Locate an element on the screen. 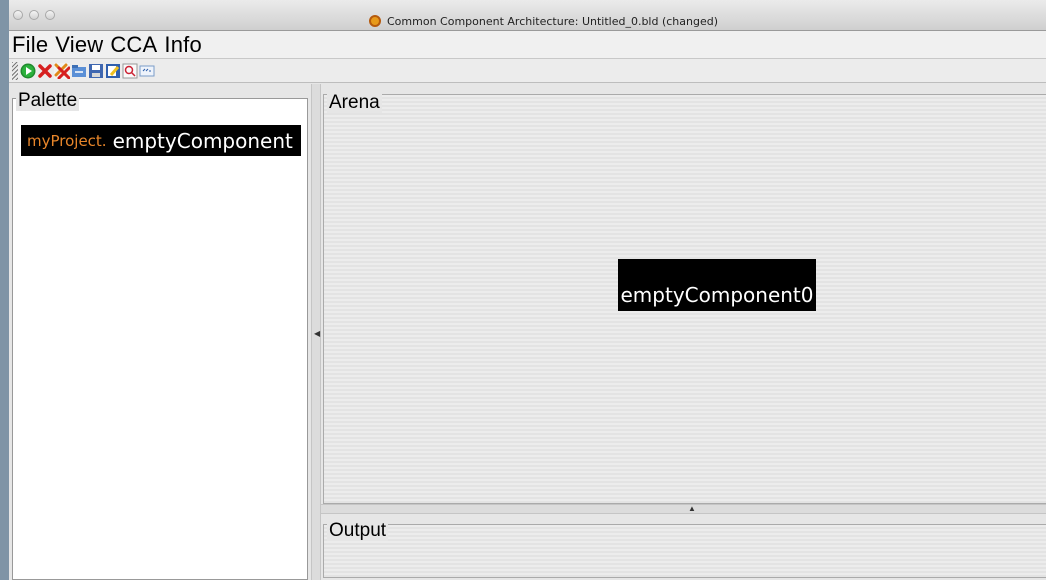 The width and height of the screenshot is (1046, 580). arena-label: Arena is located at coordinates (354, 102).